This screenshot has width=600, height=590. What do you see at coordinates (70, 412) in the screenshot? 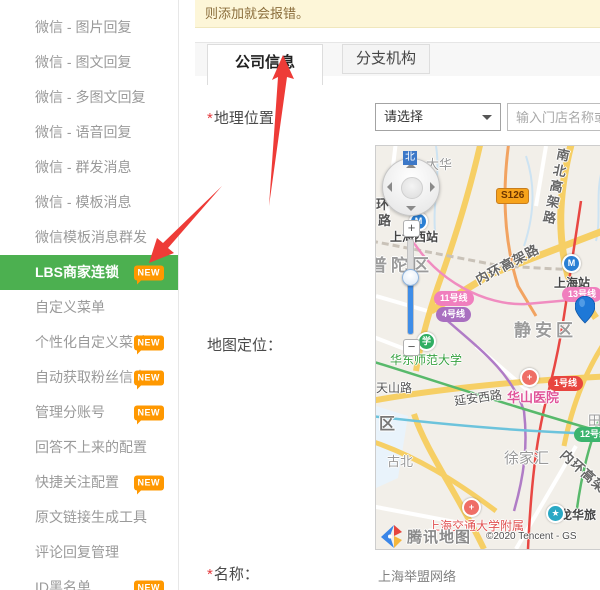
I see `sidebar-item-label: 管理分账号` at bounding box center [70, 412].